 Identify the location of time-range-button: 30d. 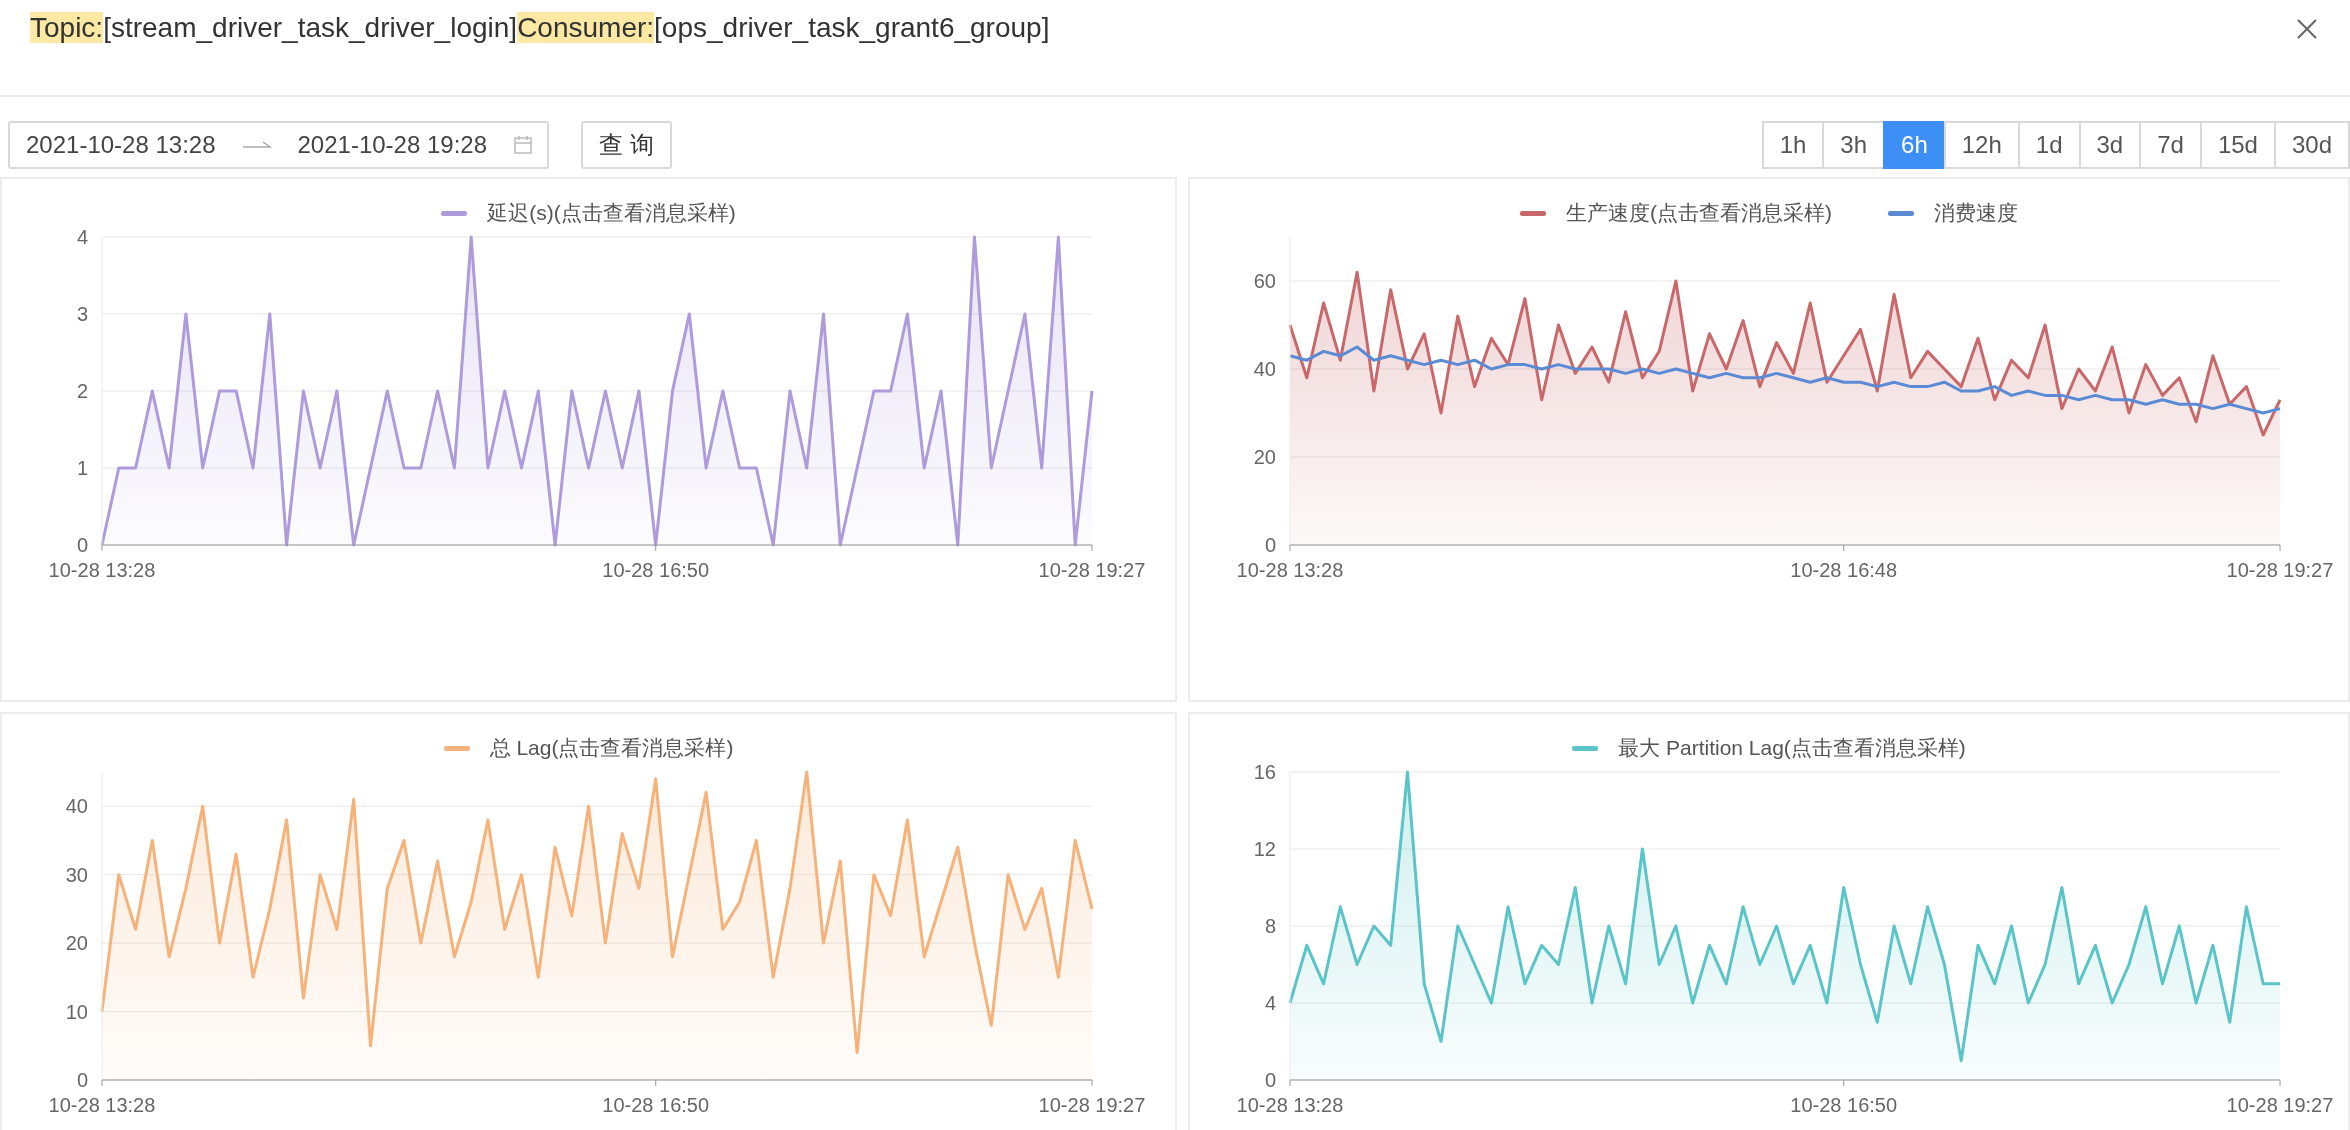
(2311, 145).